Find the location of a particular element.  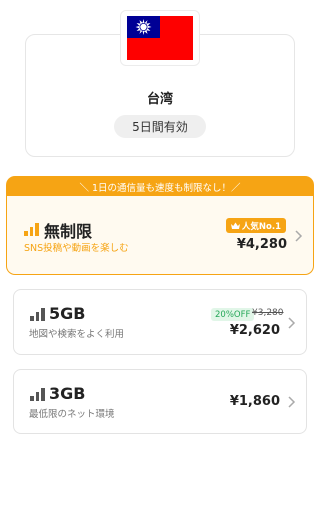

plan-subtitle: 地図や検索をよく利用 is located at coordinates (77, 334).